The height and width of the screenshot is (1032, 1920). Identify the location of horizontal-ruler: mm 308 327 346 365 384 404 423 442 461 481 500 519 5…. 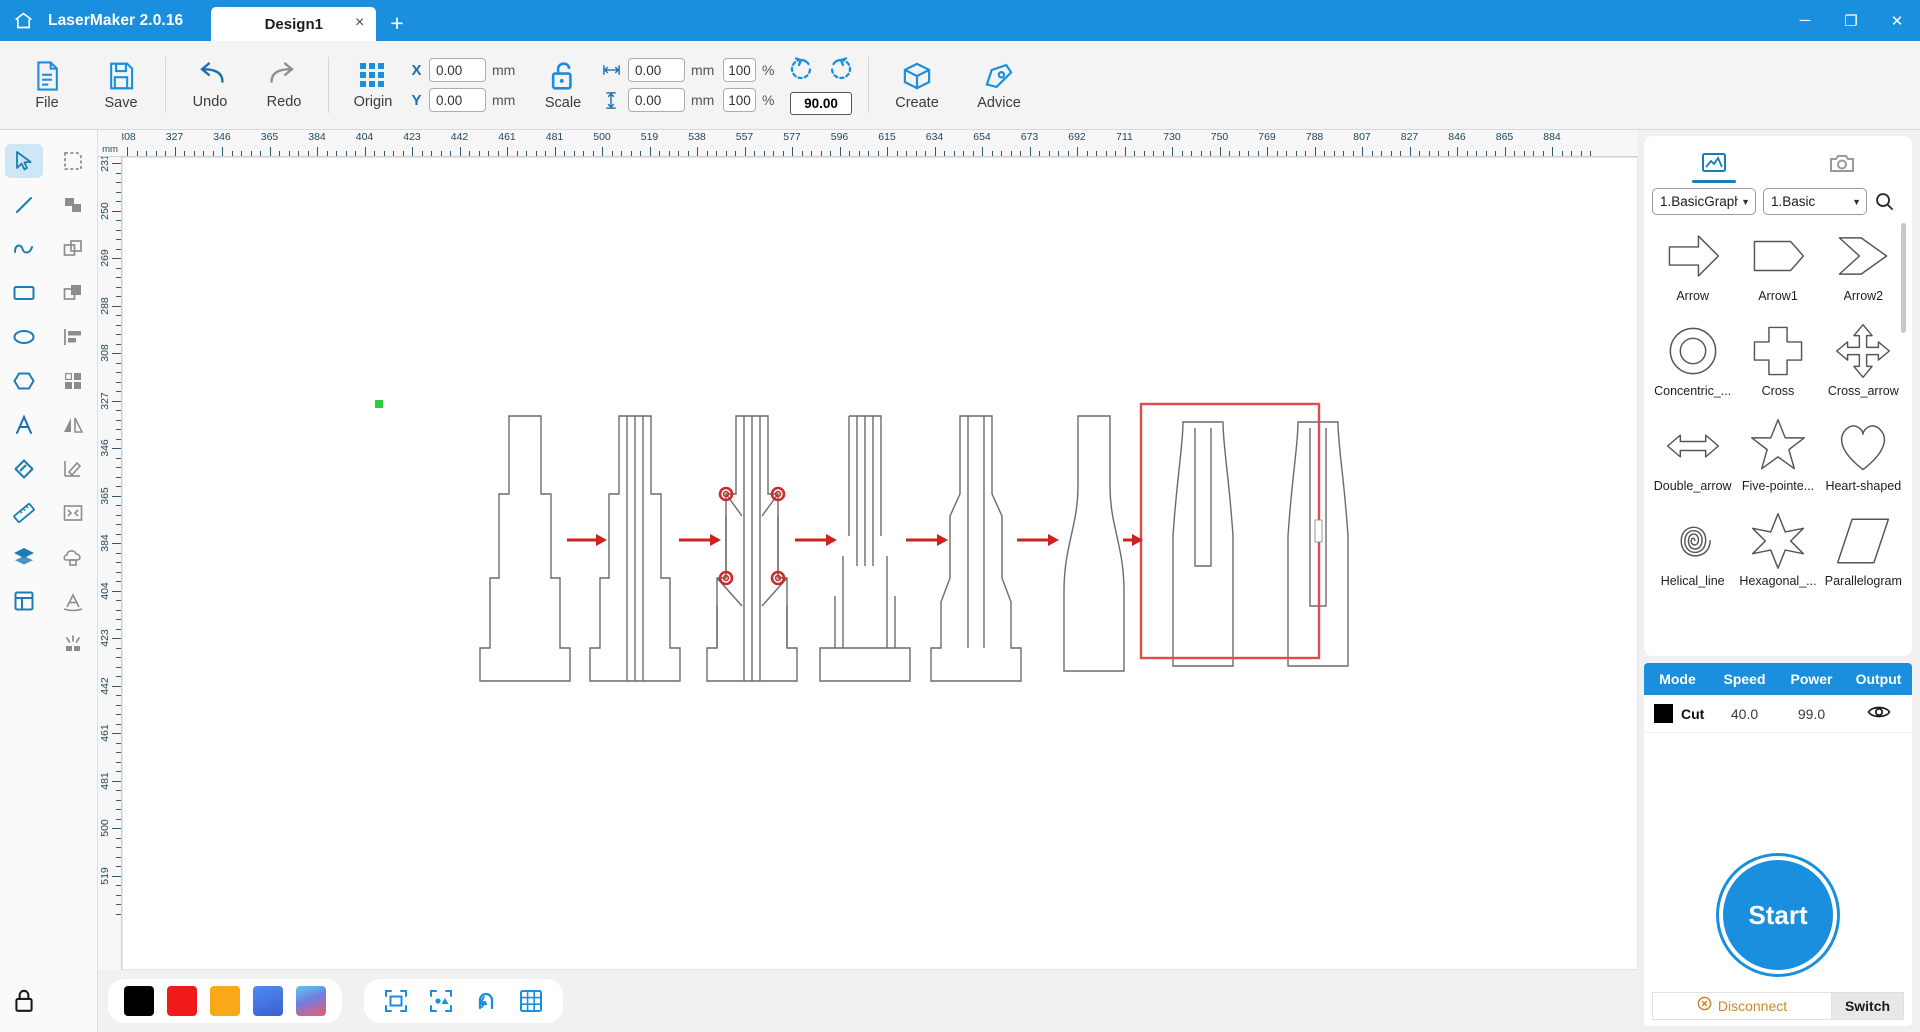
(868, 143).